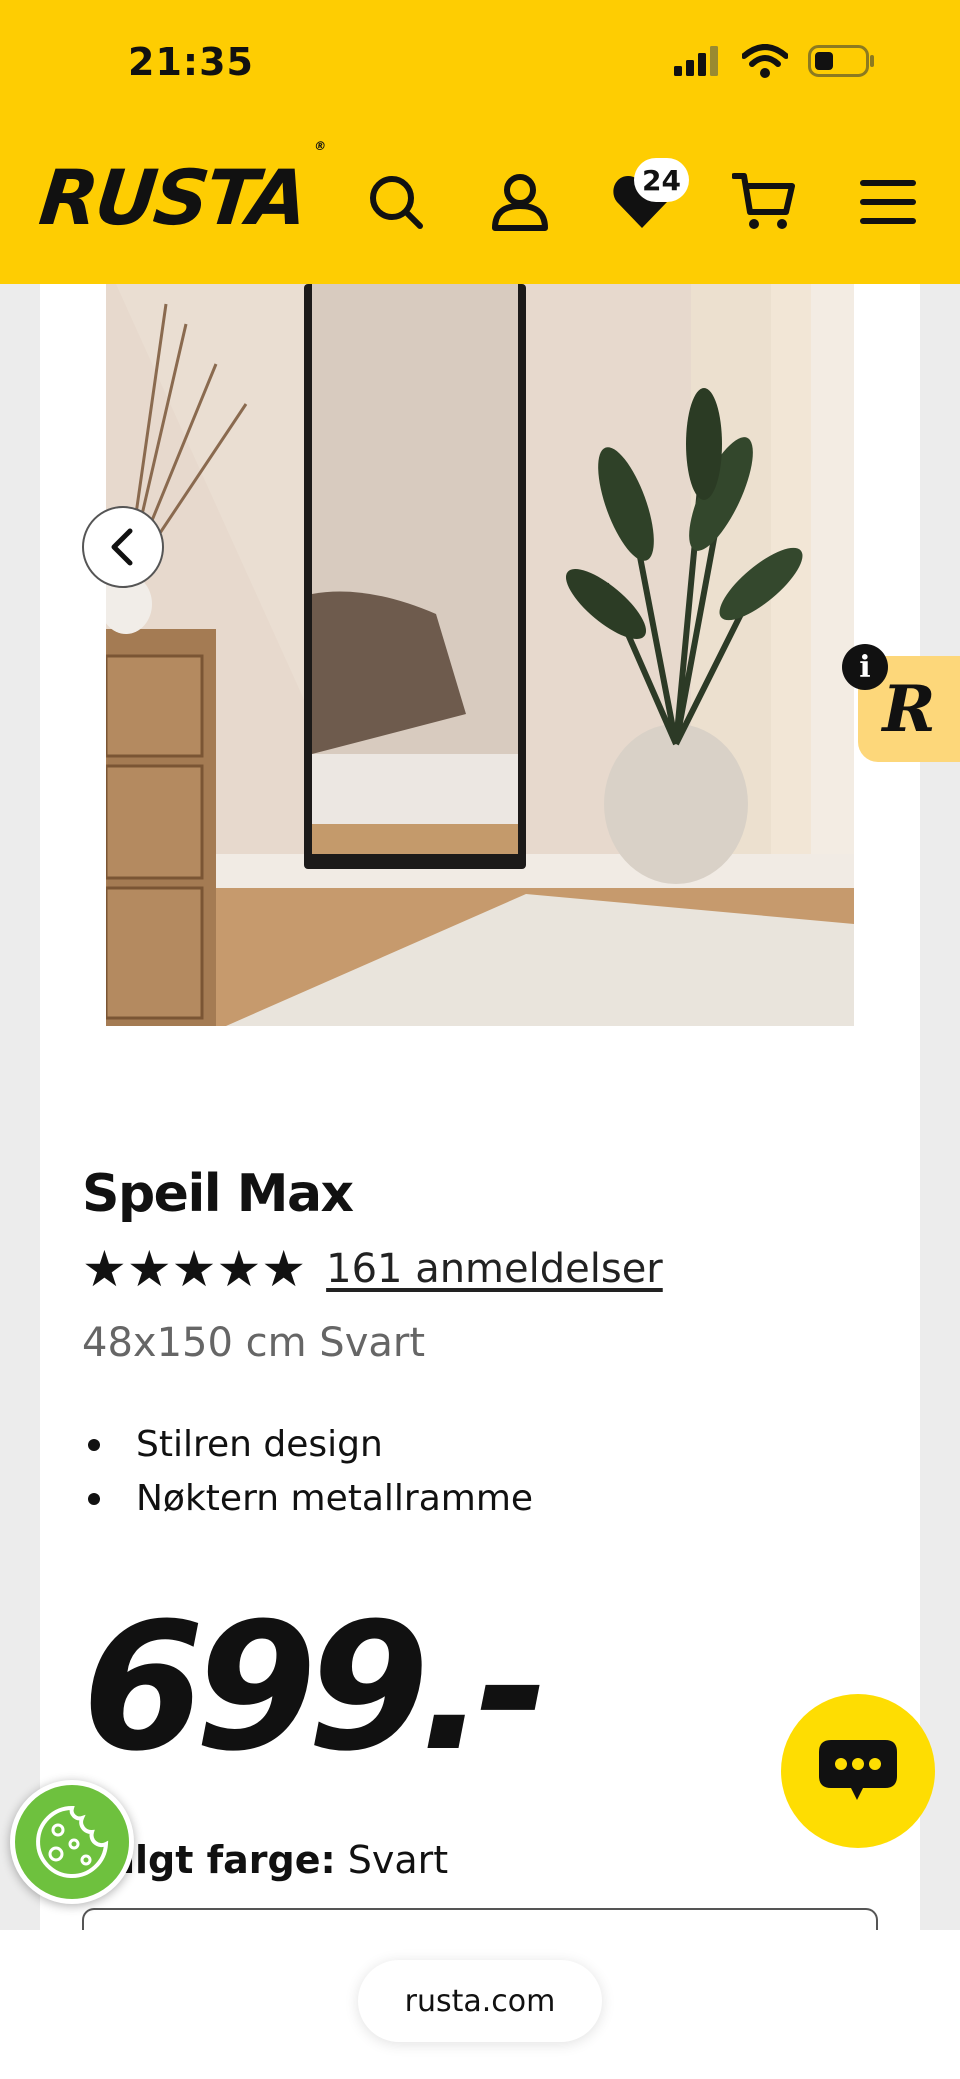  I want to click on product-price: 699.-, so click(315, 1687).